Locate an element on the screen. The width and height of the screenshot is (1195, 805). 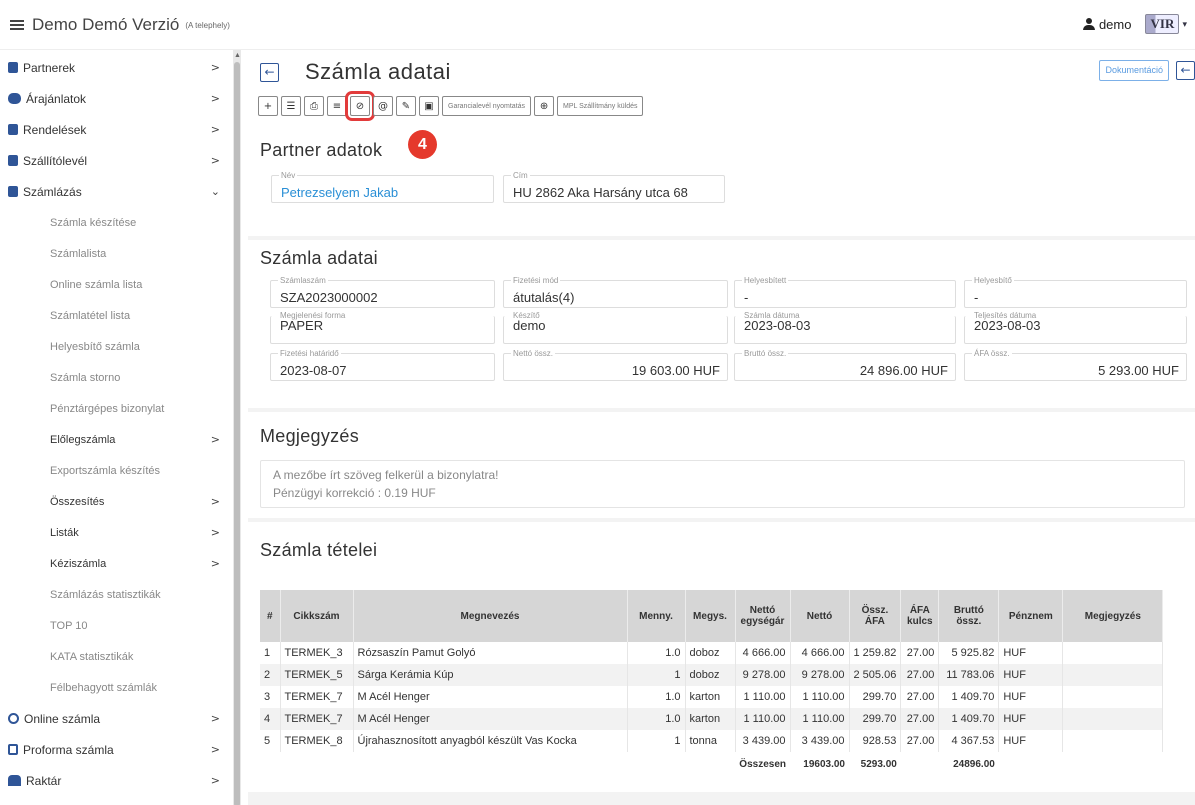
chevron-right-icon: > is located at coordinates (215, 749).